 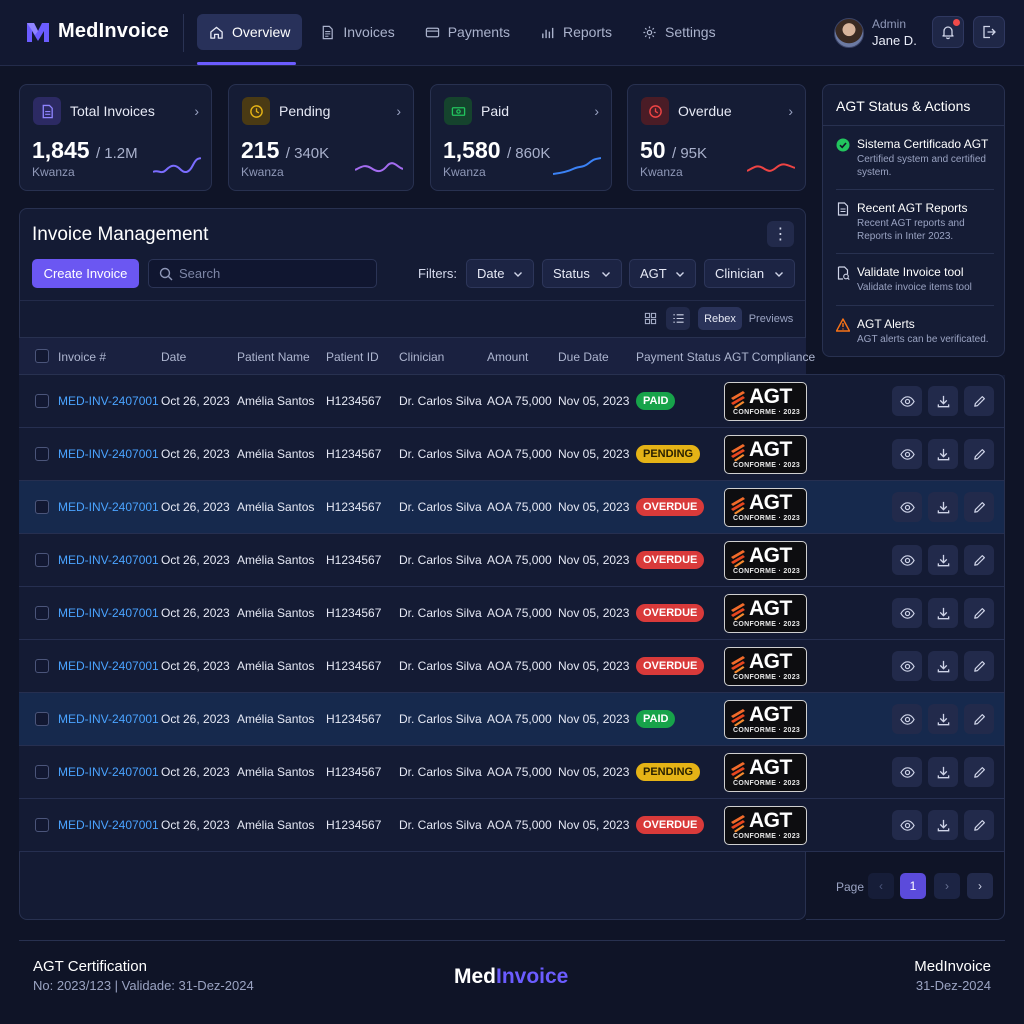 I want to click on filter-agt-dropdown: AGT, so click(x=662, y=273).